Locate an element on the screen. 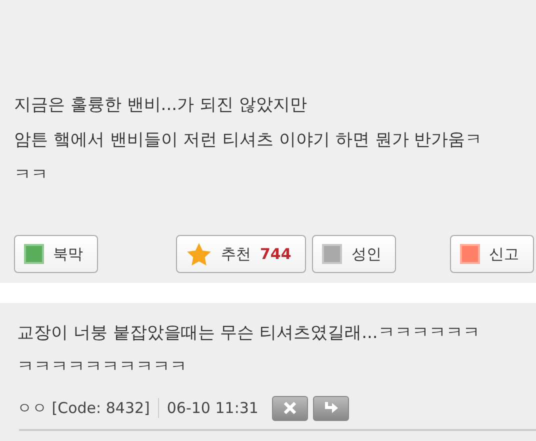 The height and width of the screenshot is (441, 536). post-text-line: 지금은 훌륭한 밴비...가 되진 않았지만 is located at coordinates (161, 105).